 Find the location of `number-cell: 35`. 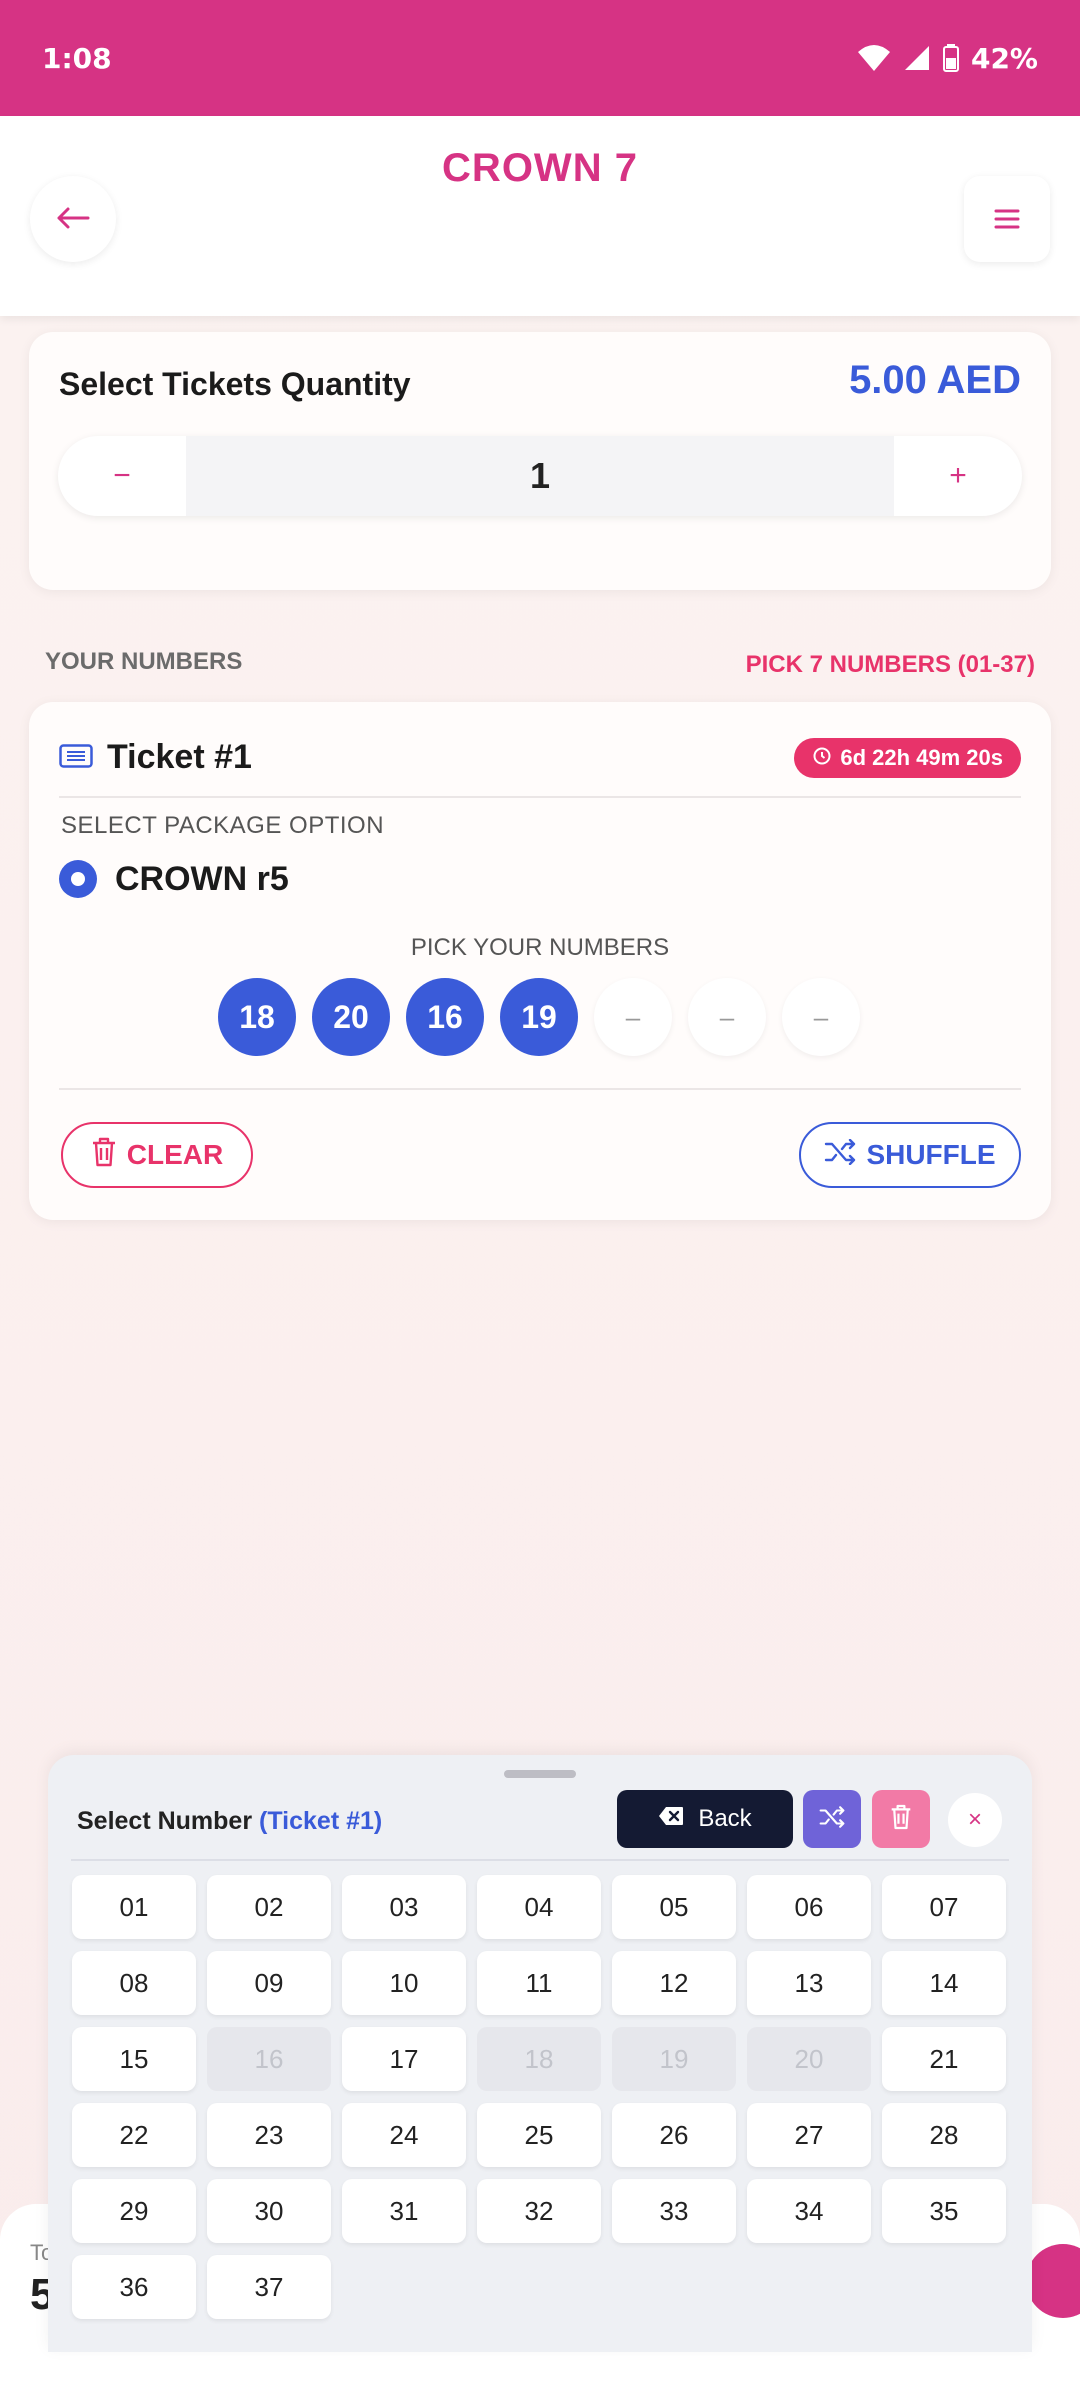

number-cell: 35 is located at coordinates (944, 2211).